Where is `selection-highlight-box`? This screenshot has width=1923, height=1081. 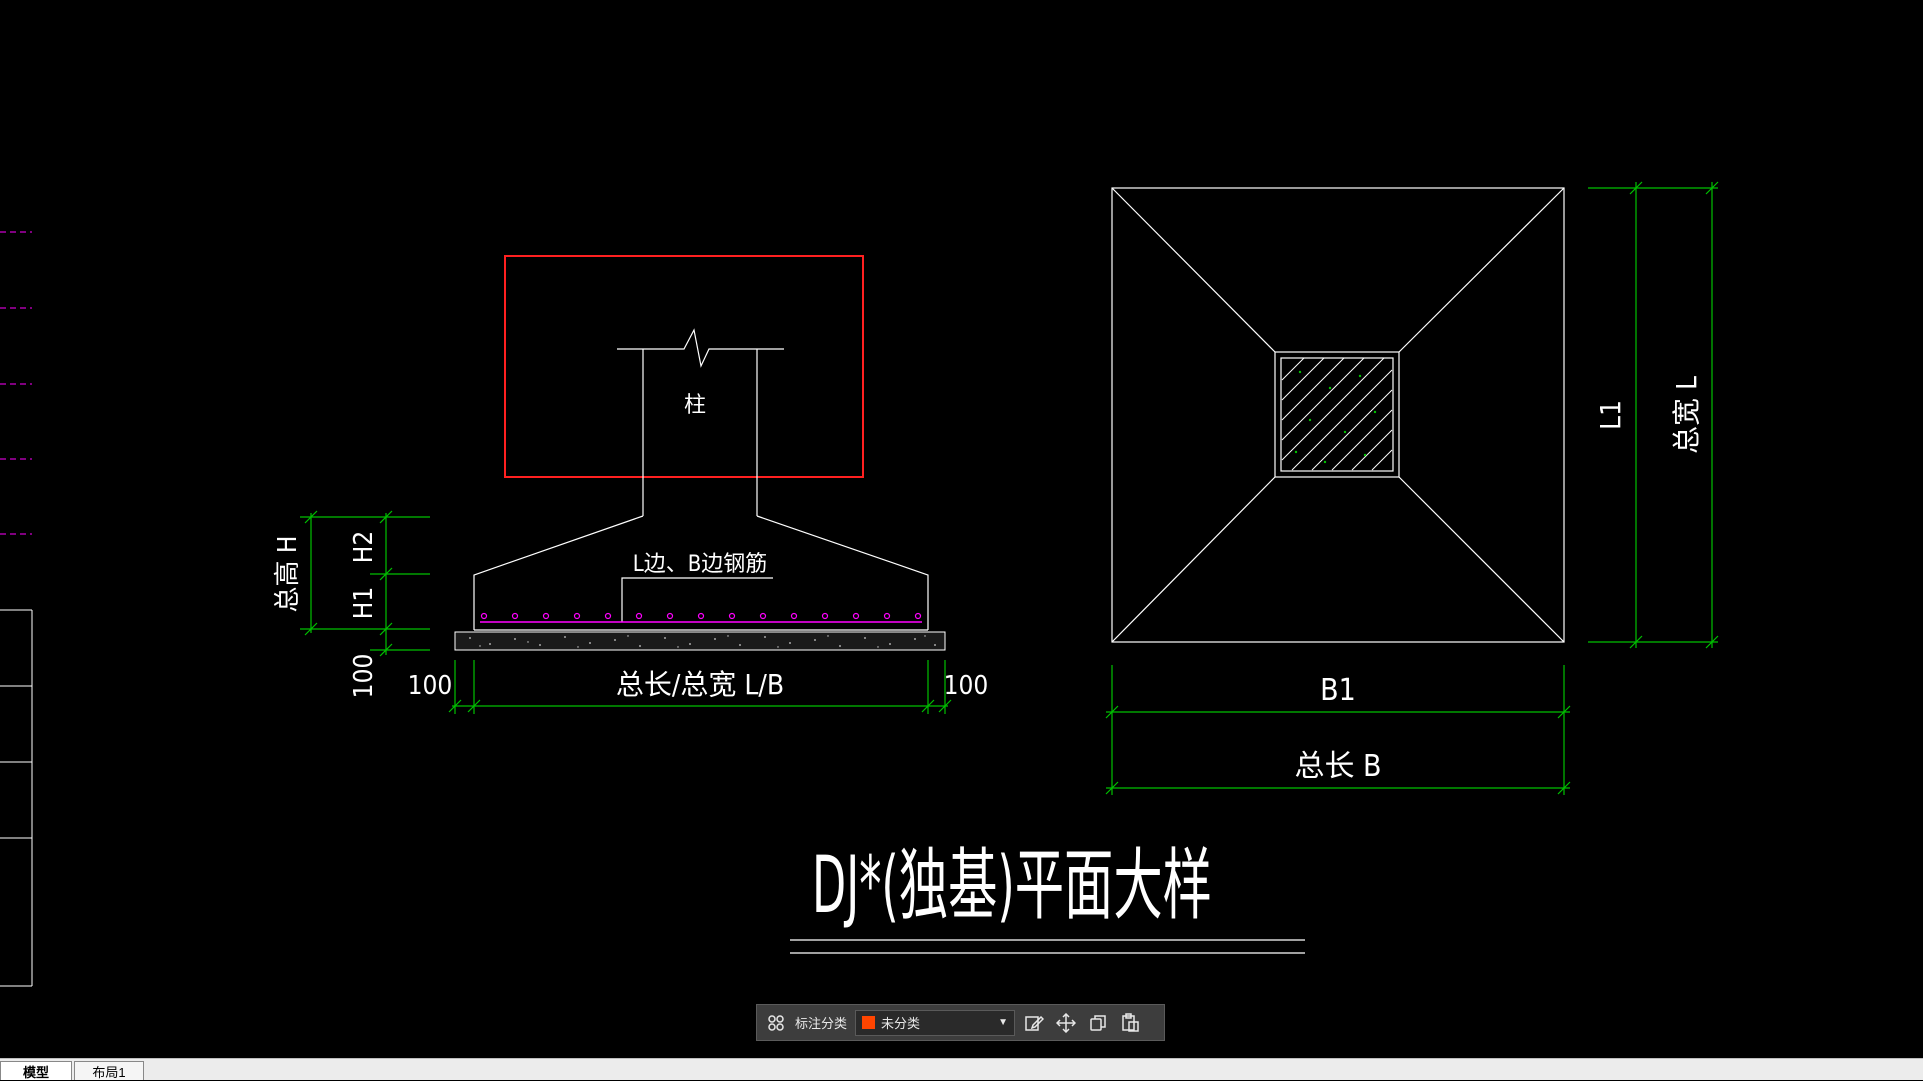
selection-highlight-box is located at coordinates (684, 366).